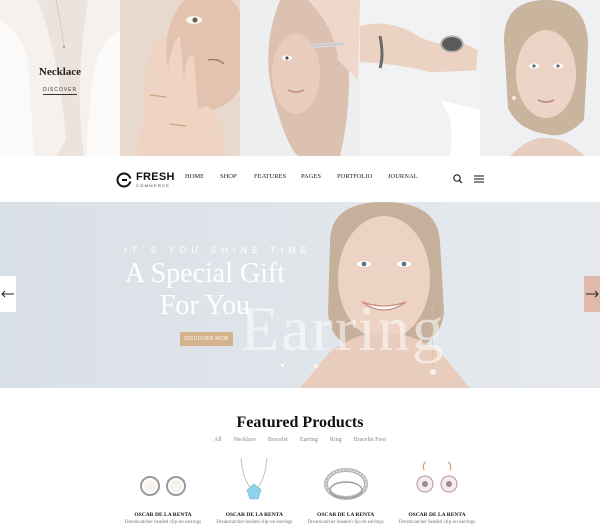  I want to click on discover-now-button: DISCOVER NOW, so click(206, 339).